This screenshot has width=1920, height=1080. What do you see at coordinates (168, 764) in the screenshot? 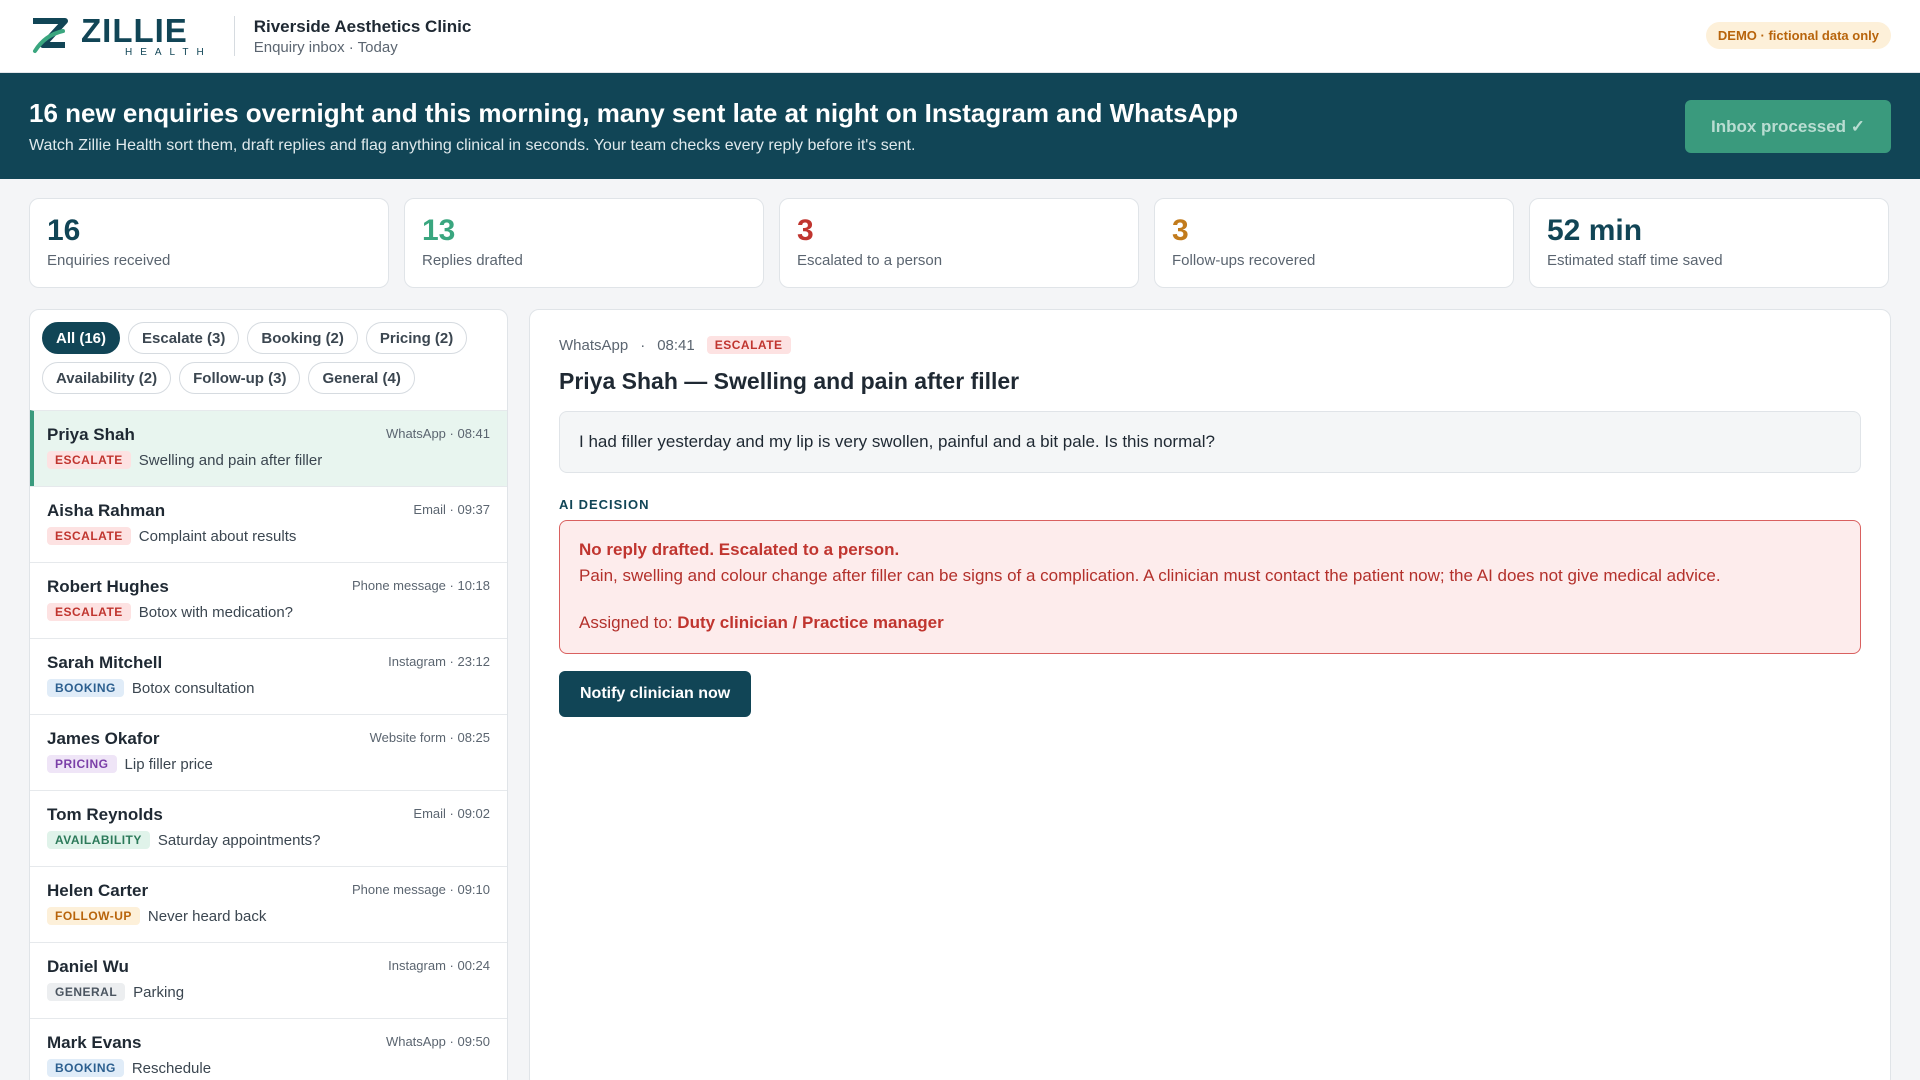
I see `enquiry-subject: Lip filler price` at bounding box center [168, 764].